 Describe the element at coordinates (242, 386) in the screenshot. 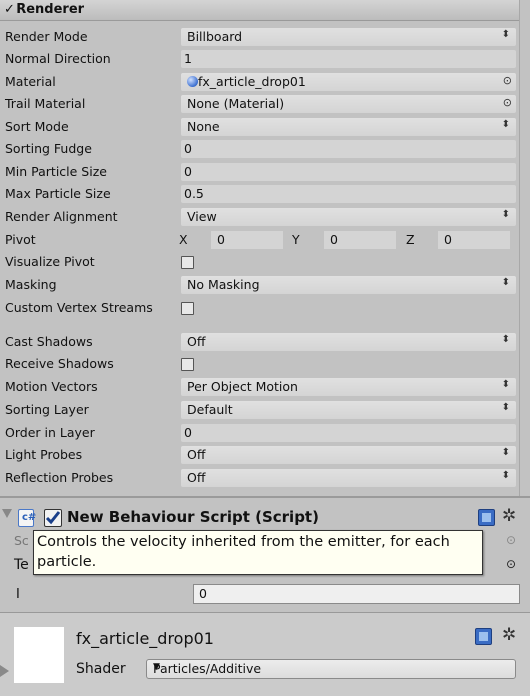

I see `field-value: Per Object Motion` at that location.